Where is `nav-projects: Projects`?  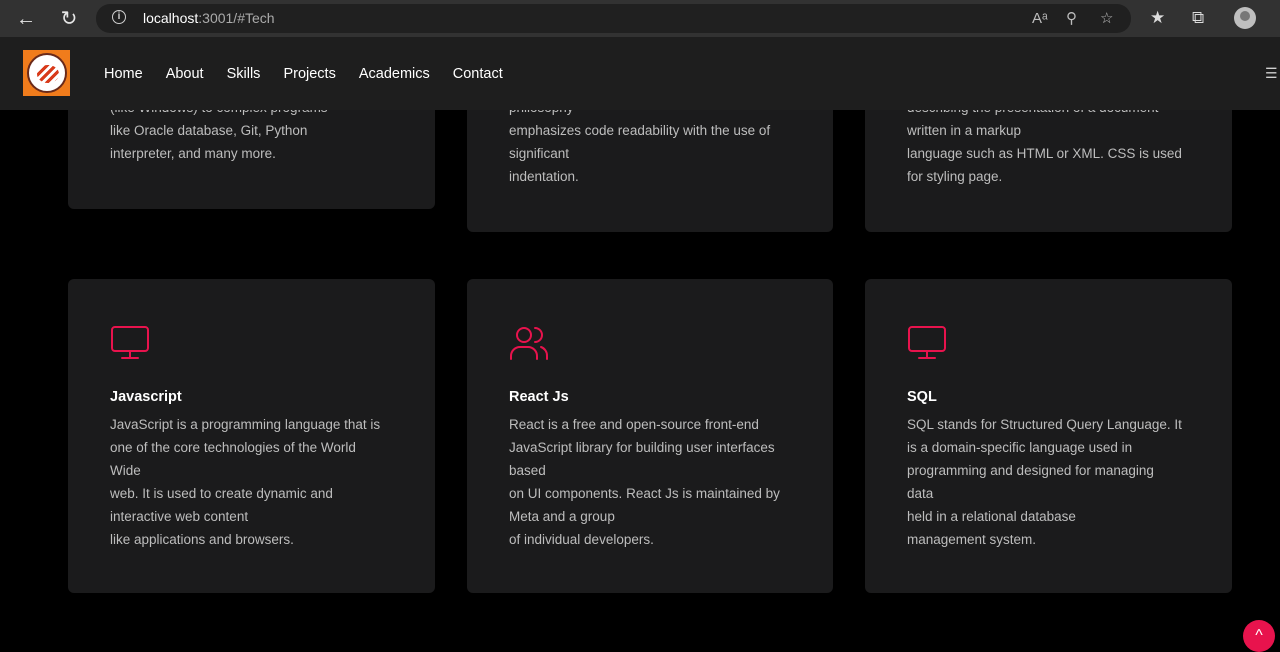 nav-projects: Projects is located at coordinates (309, 74).